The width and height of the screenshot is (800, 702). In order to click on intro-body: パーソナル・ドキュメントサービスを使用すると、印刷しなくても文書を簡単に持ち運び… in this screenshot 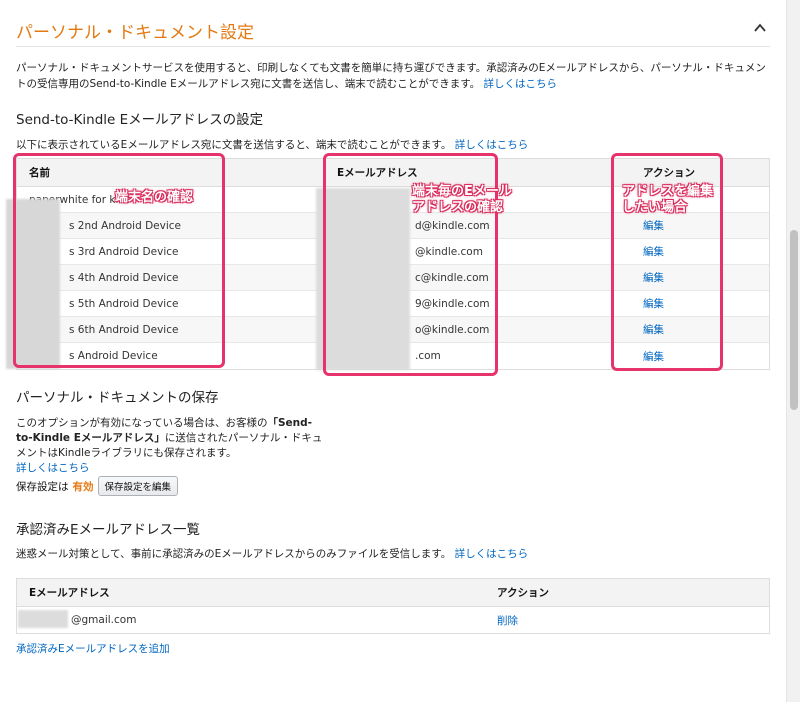, I will do `click(391, 76)`.